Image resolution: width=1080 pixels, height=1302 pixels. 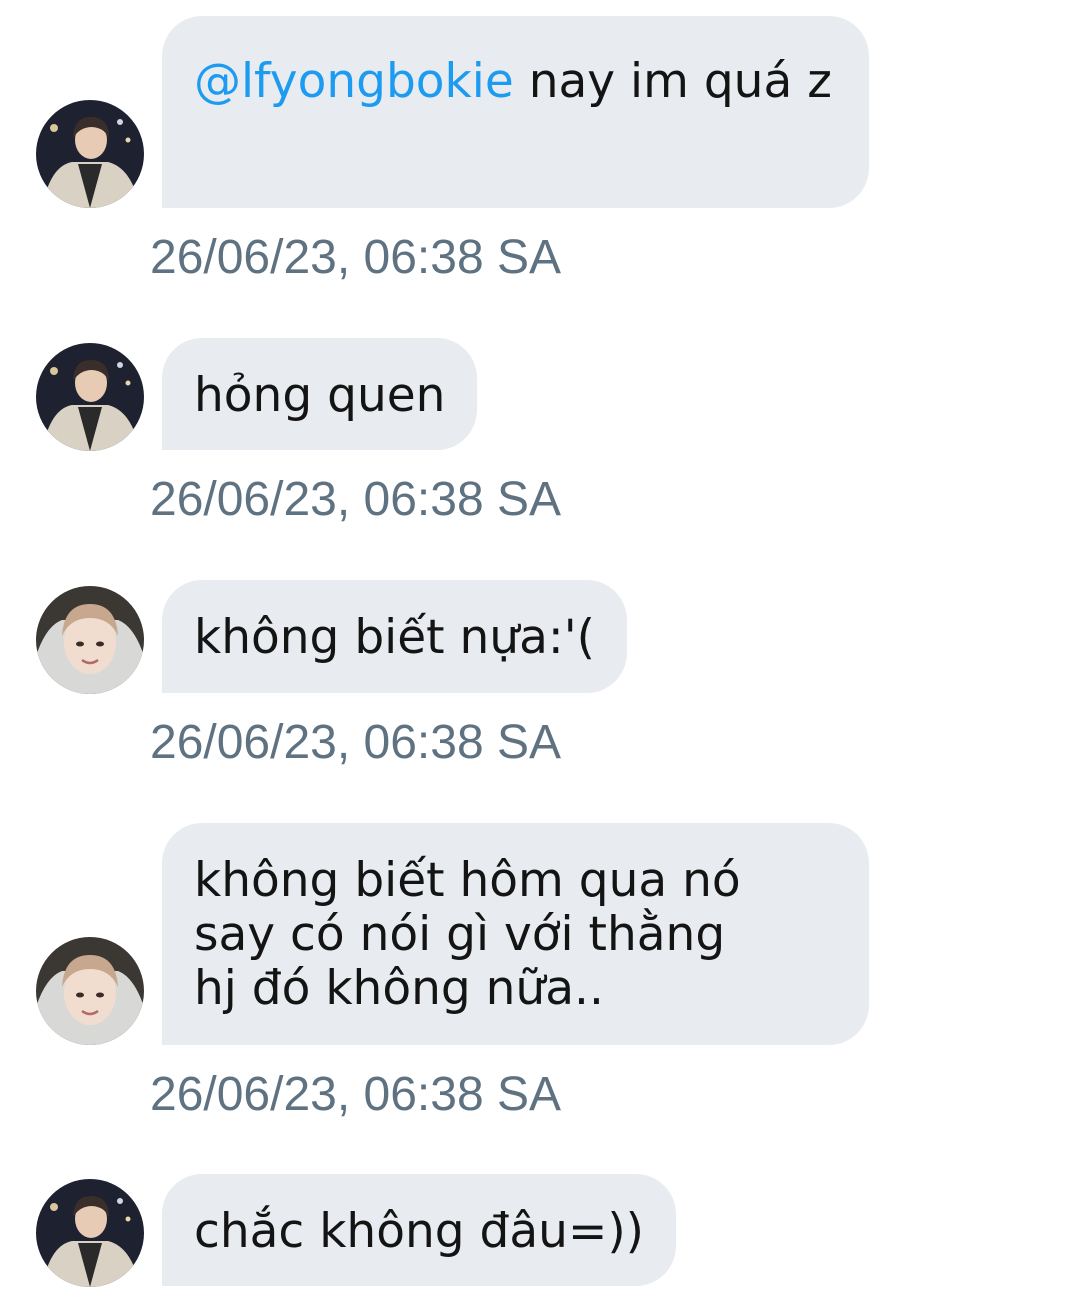 I want to click on user-mention-link: @lfyongbokie, so click(x=354, y=81).